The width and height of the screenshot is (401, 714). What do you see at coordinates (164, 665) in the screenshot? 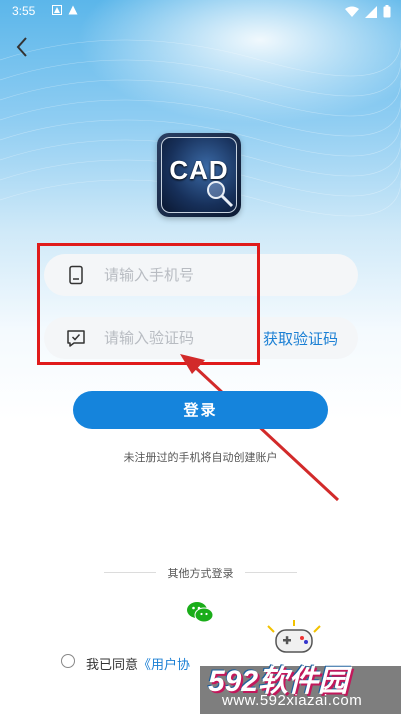
I see `user-agreement-link: 《用户协` at bounding box center [164, 665].